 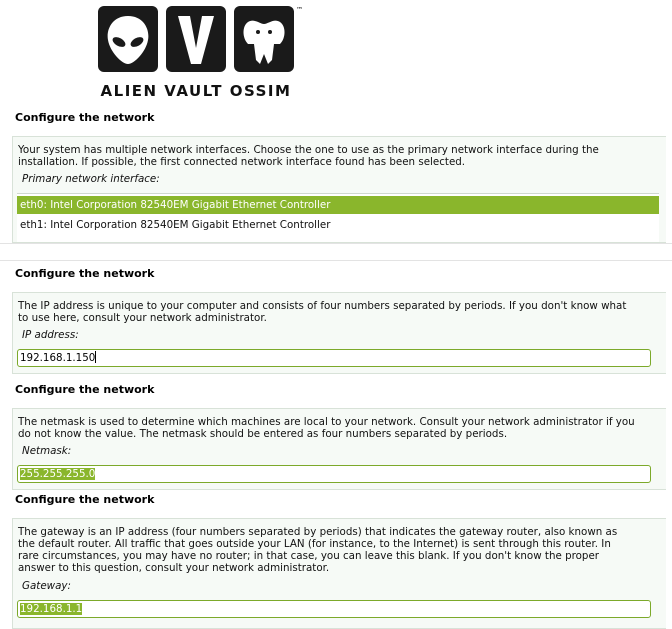 What do you see at coordinates (51, 609) in the screenshot?
I see `gateway-value: 192.168.1.1` at bounding box center [51, 609].